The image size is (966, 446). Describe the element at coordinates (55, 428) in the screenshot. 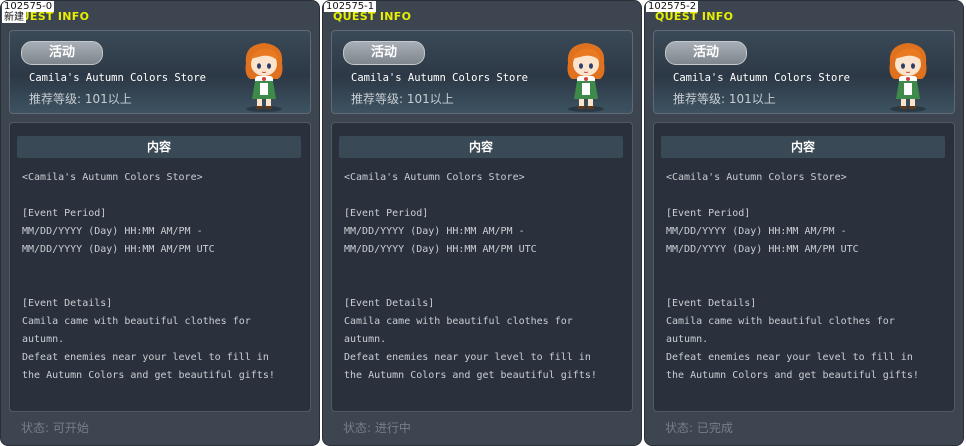

I see `quest-status: 状态: 可开始` at that location.